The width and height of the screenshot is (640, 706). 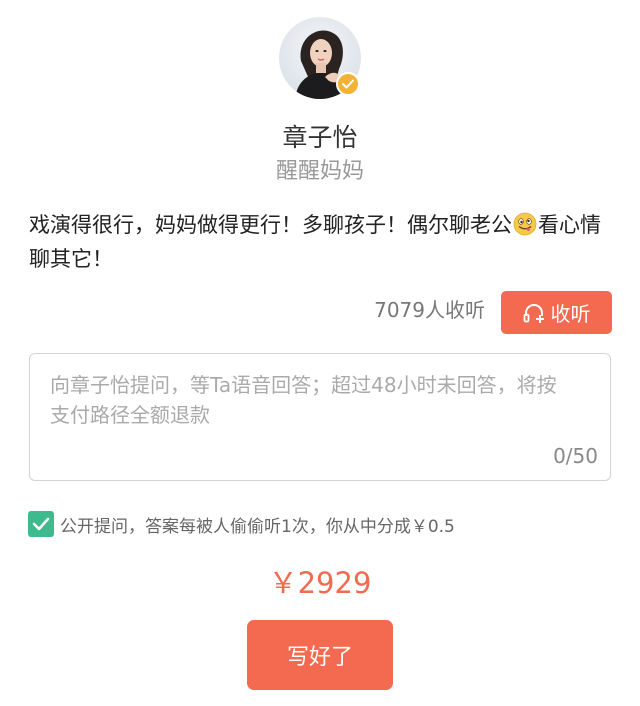 What do you see at coordinates (320, 137) in the screenshot?
I see `profile-name: 章子怡` at bounding box center [320, 137].